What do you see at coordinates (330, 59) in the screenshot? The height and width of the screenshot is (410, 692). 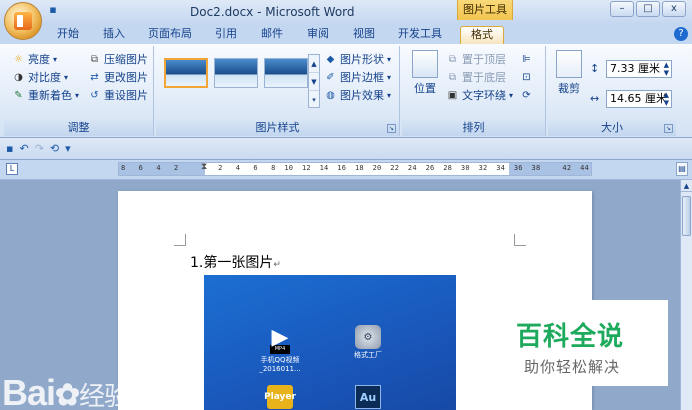 I see `shape-icon: ◆` at bounding box center [330, 59].